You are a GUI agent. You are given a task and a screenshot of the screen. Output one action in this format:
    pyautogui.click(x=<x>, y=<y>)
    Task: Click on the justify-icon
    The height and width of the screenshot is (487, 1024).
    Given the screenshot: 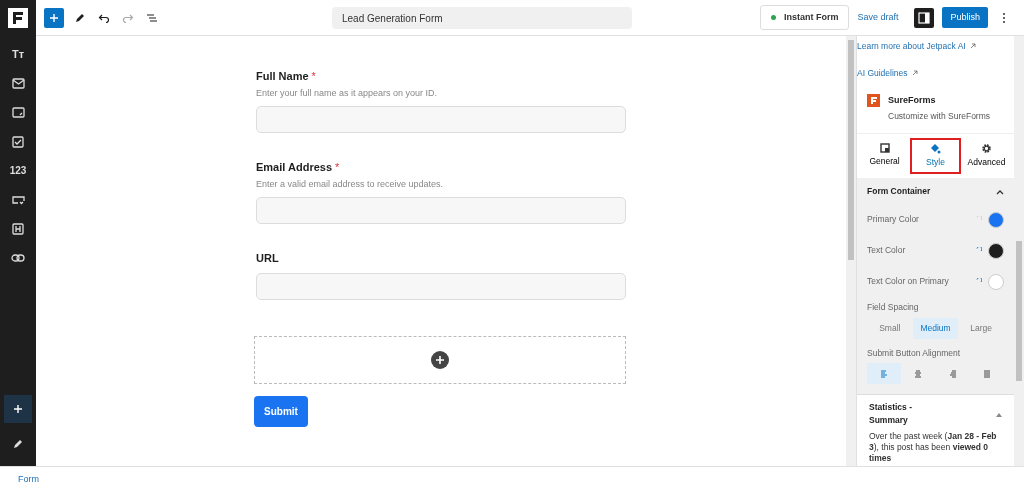 What is the action you would take?
    pyautogui.click(x=986, y=374)
    